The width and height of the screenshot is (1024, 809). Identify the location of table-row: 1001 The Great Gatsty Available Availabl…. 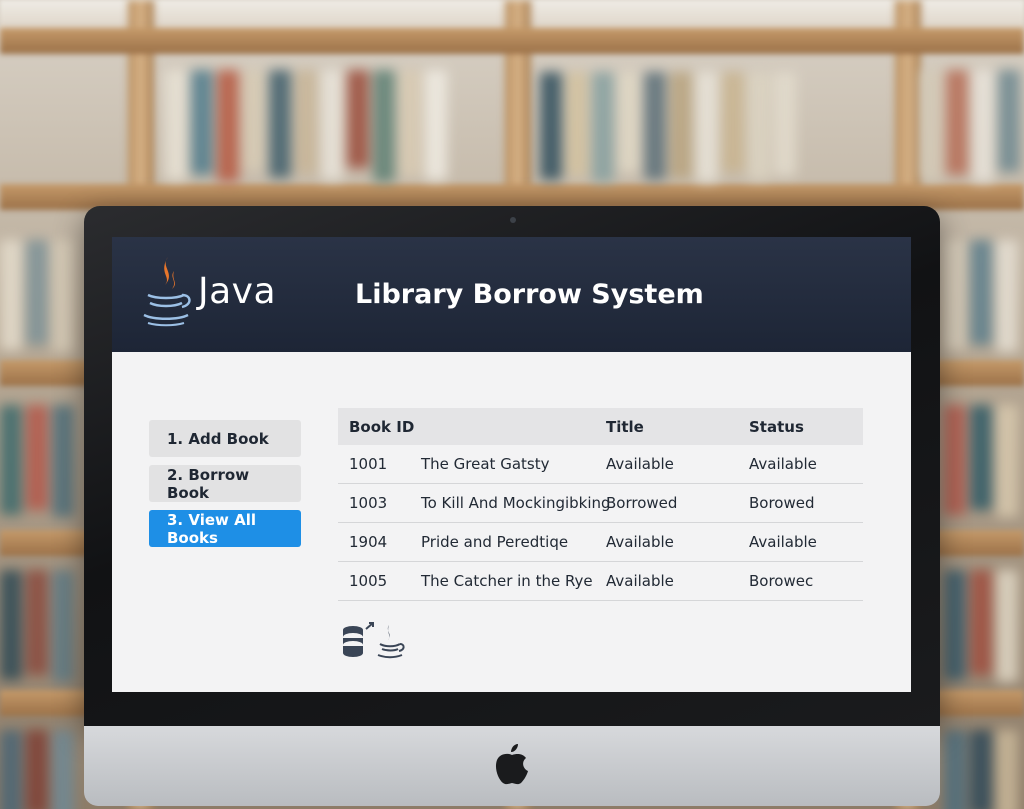
(600, 464).